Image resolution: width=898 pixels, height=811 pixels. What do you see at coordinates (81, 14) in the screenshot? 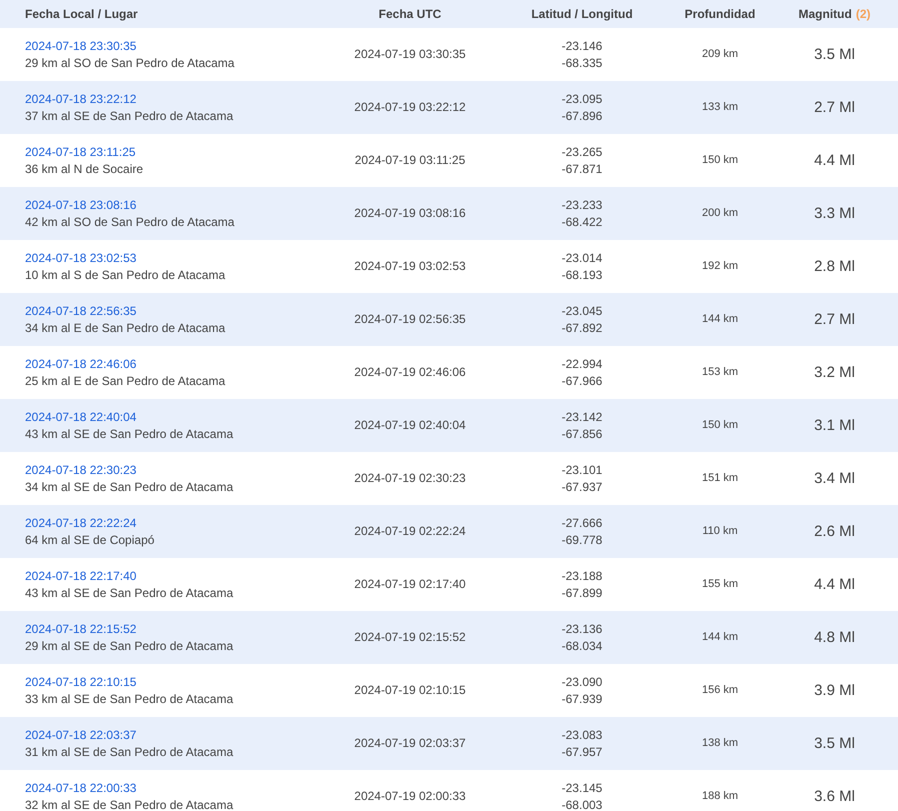
I see `column-header: Fecha Local / Lugar` at bounding box center [81, 14].